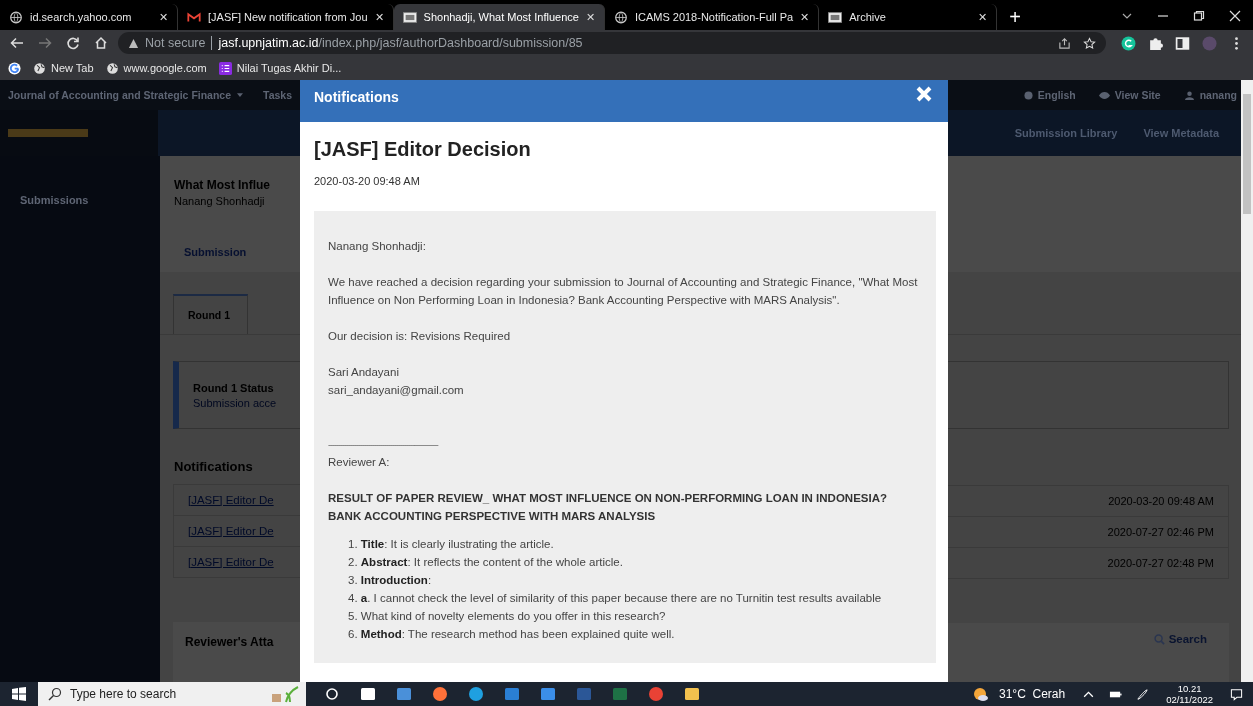 The width and height of the screenshot is (1253, 706). Describe the element at coordinates (1189, 95) in the screenshot. I see `user-icon` at that location.